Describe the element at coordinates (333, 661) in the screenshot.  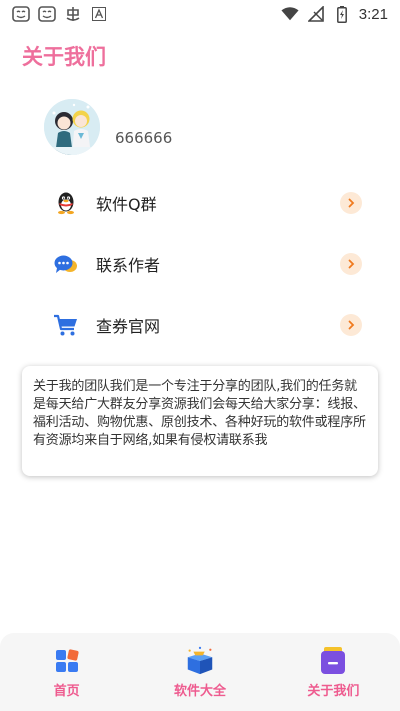
I see `about-card-icon` at that location.